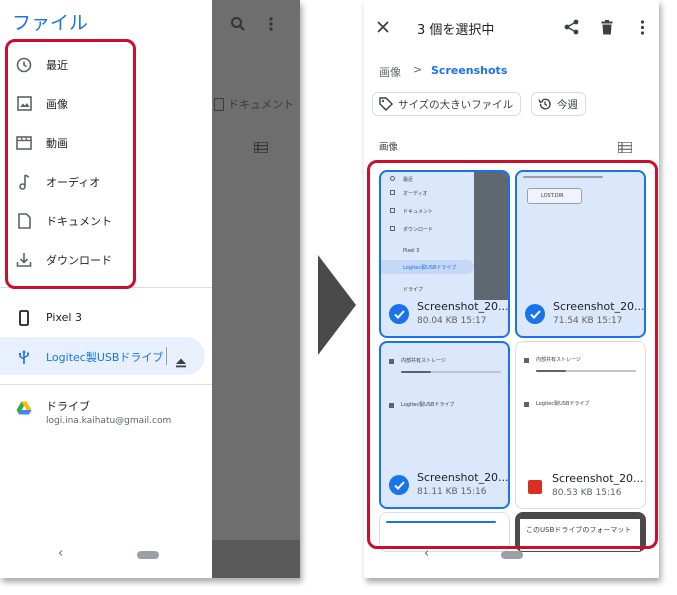  I want to click on drawer-title: ファイル, so click(50, 23).